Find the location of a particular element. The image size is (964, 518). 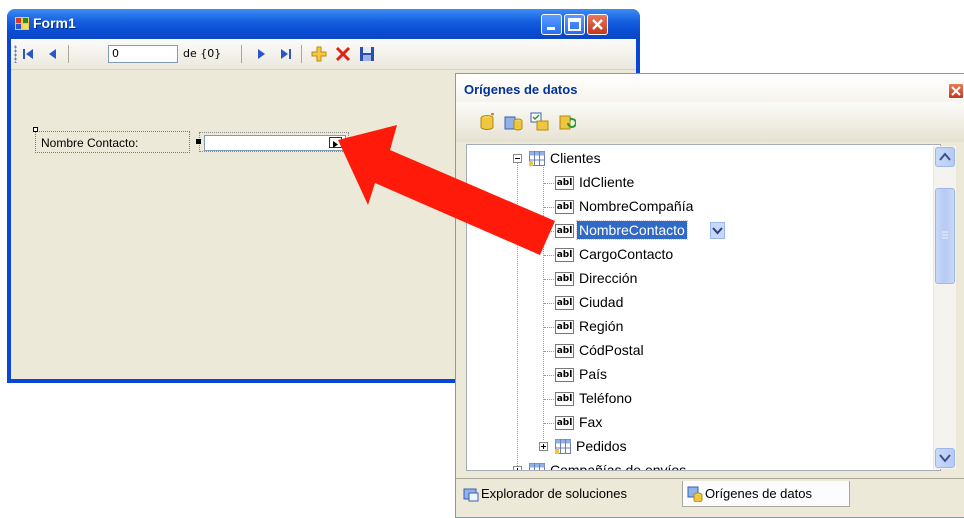

move-first-icon is located at coordinates (29, 54).